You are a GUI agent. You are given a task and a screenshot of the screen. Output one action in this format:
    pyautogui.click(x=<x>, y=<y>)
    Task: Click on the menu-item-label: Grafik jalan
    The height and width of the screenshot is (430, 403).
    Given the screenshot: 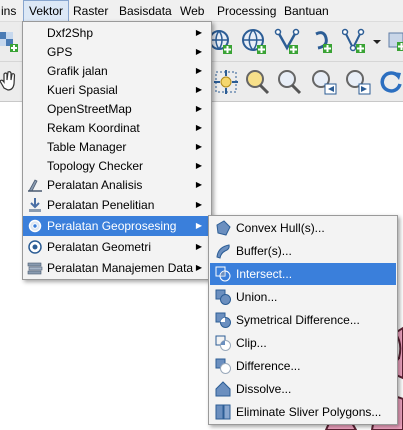 What is the action you would take?
    pyautogui.click(x=77, y=71)
    